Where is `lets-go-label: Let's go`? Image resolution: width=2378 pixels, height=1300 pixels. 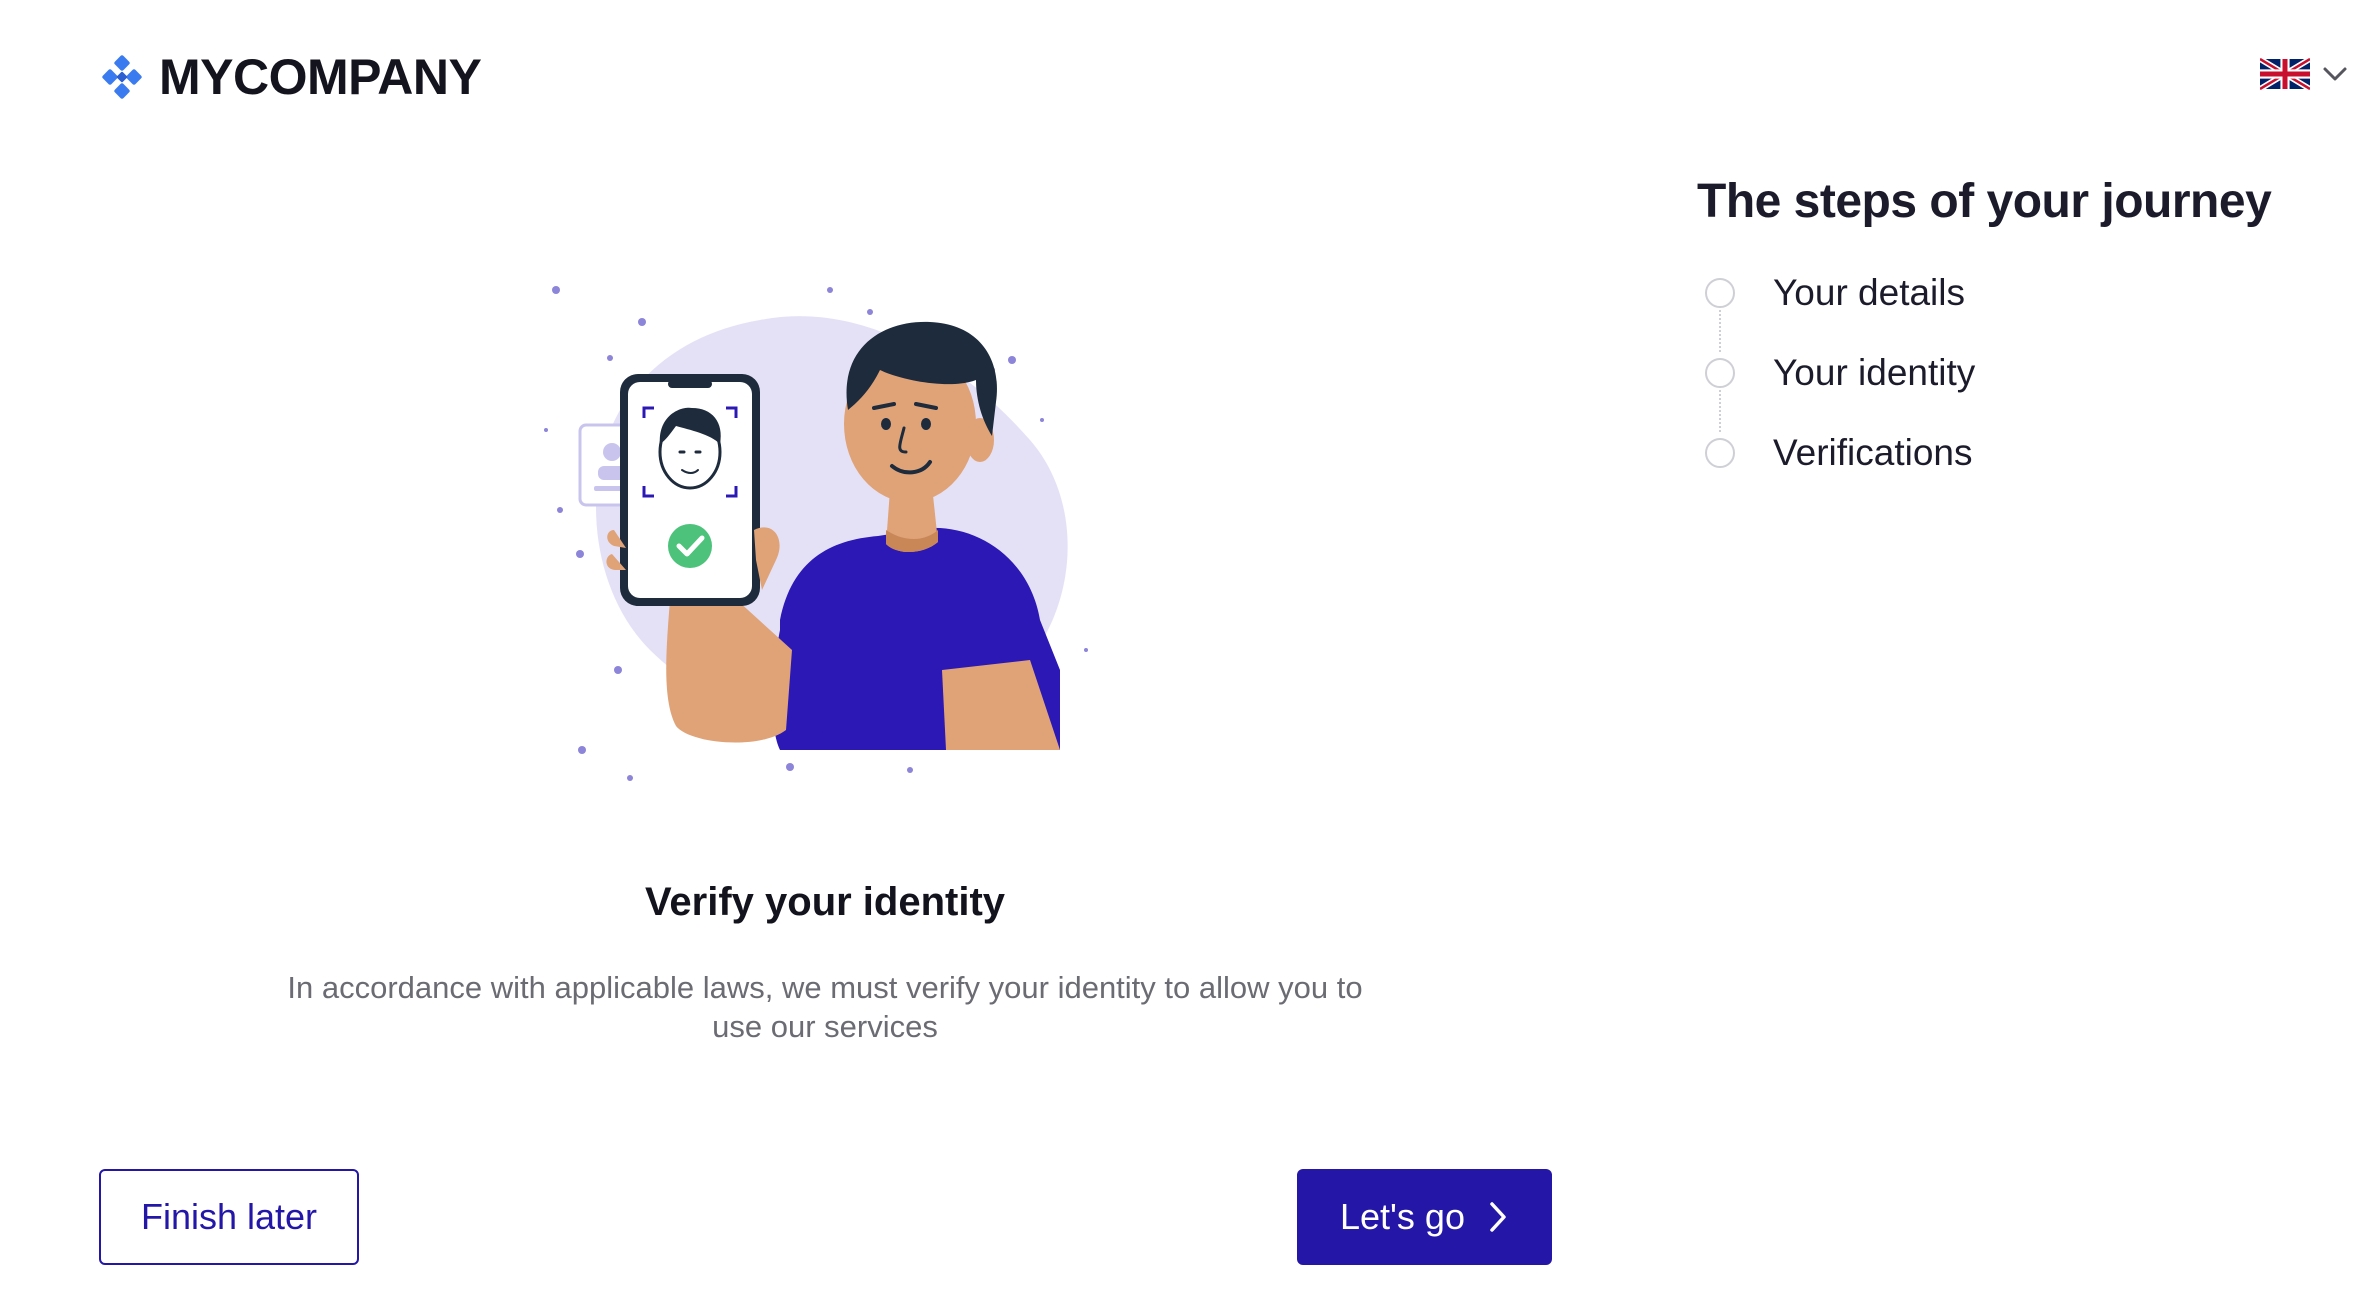
lets-go-label: Let's go is located at coordinates (1402, 1216).